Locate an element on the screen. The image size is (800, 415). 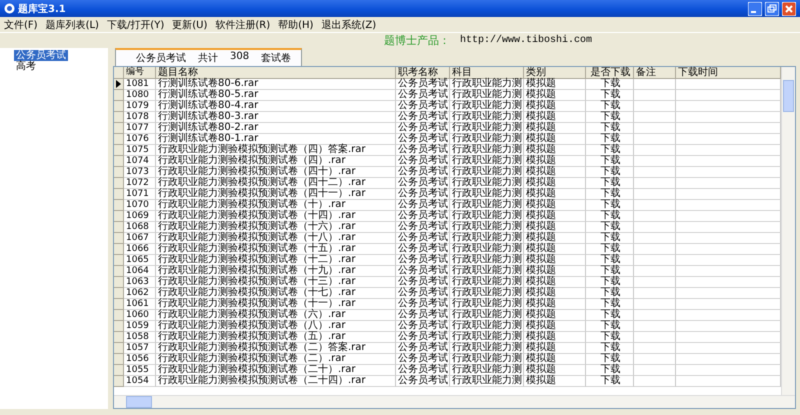
menu-item: 更新(U) is located at coordinates (190, 25).